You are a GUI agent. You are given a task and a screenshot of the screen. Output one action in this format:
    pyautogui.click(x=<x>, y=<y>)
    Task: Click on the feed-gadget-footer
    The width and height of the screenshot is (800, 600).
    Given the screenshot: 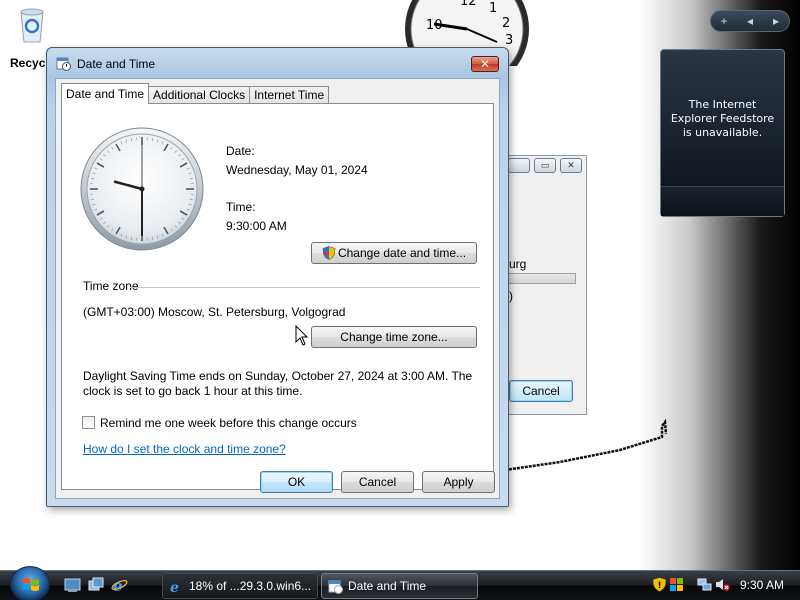 What is the action you would take?
    pyautogui.click(x=722, y=201)
    